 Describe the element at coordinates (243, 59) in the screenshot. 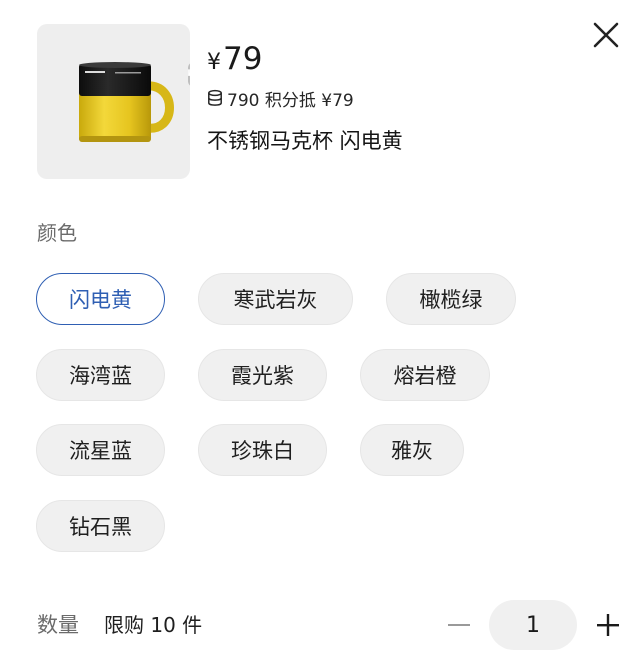

I see `price-value: 79` at that location.